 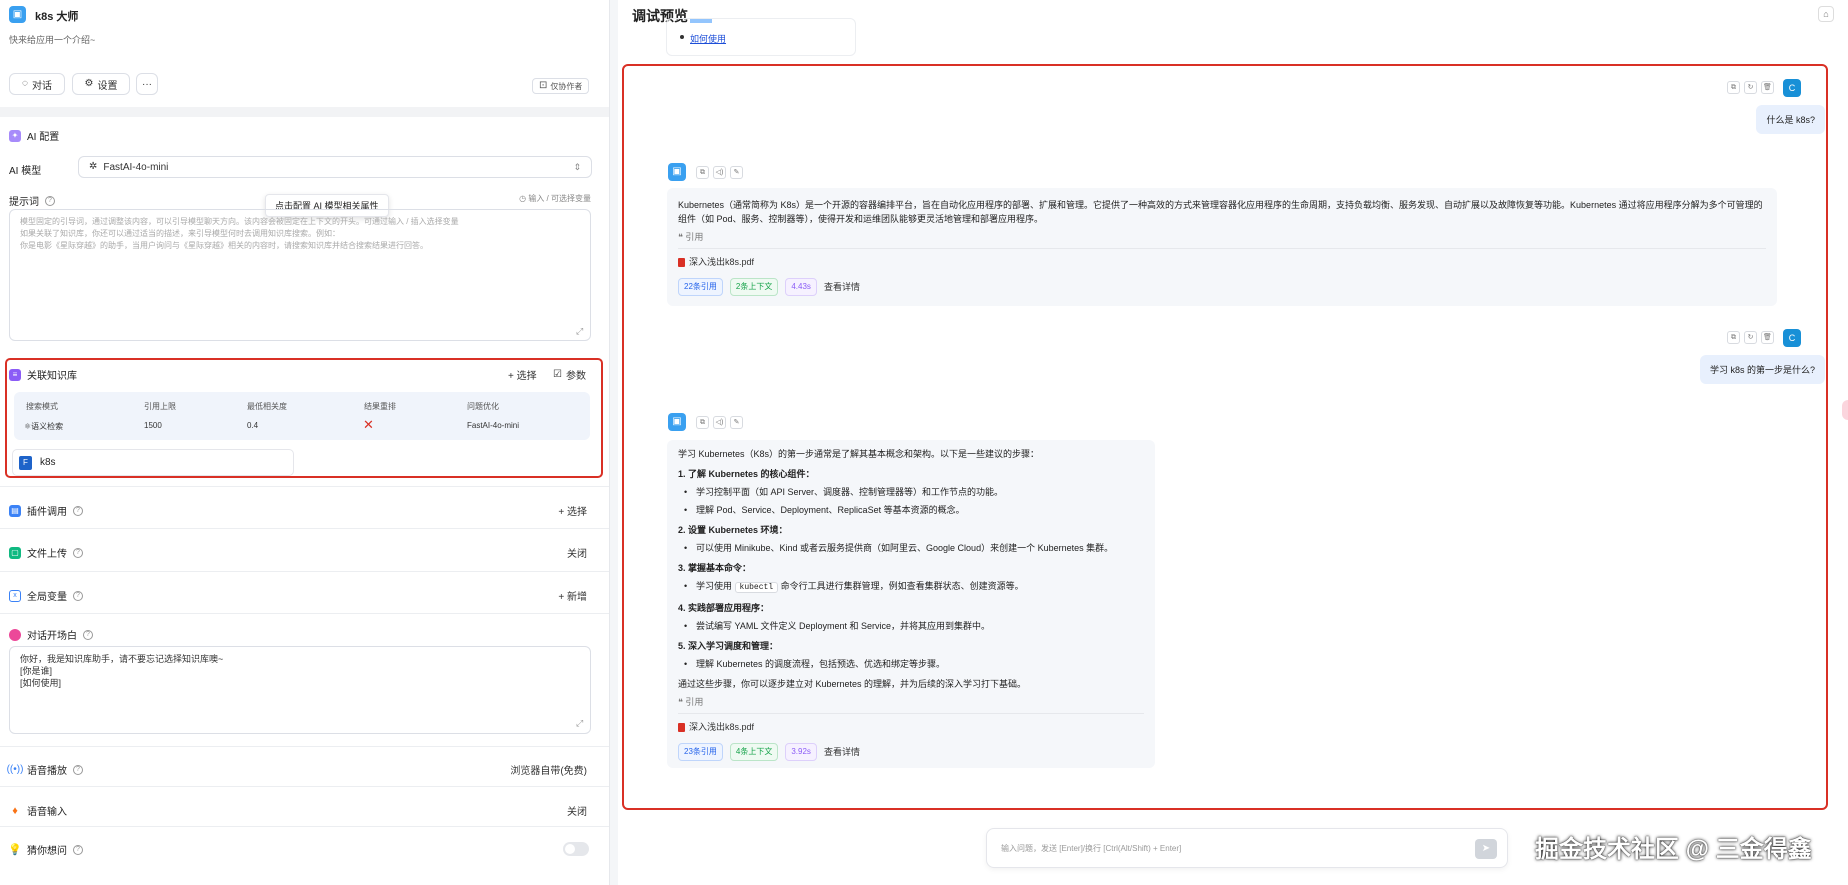 I want to click on knowledge-params-button: ☑ 参数, so click(x=569, y=374).